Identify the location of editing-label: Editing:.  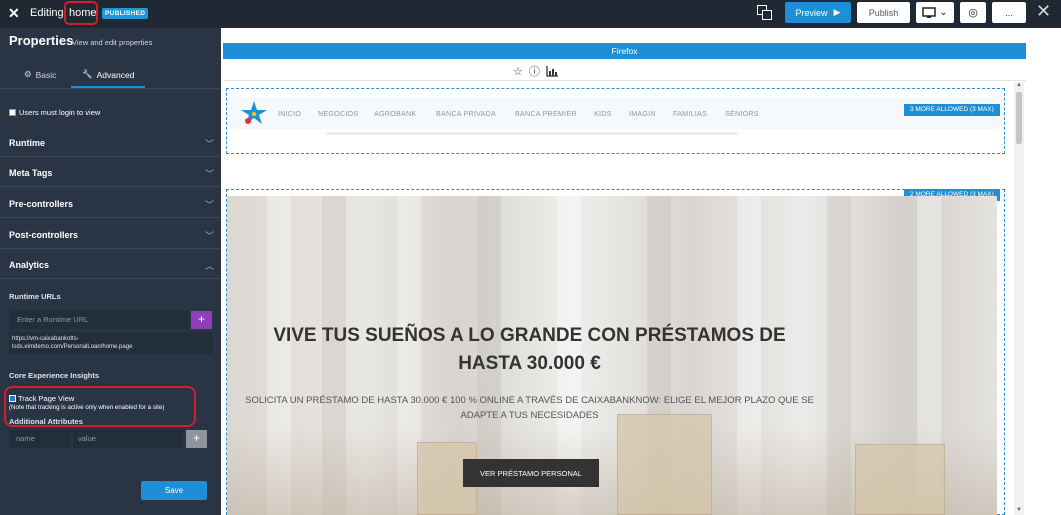
(48, 13).